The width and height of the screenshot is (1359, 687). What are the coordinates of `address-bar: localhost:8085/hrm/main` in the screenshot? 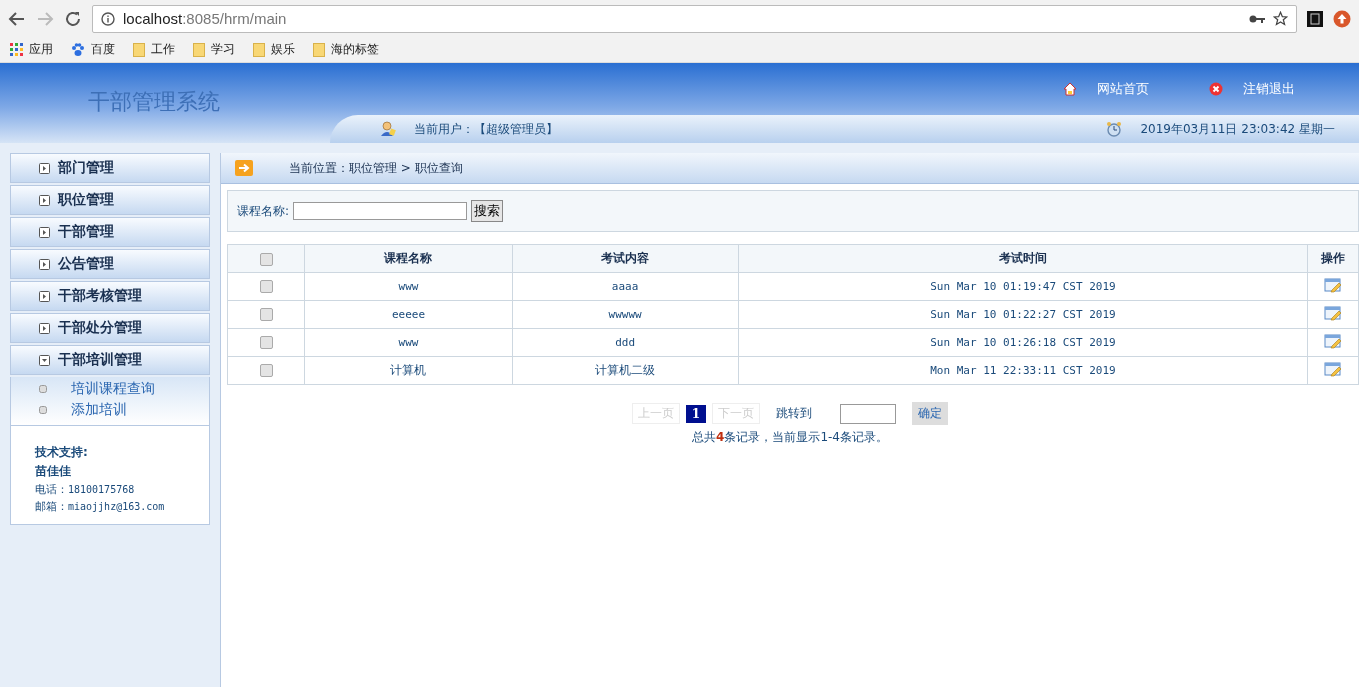 It's located at (694, 18).